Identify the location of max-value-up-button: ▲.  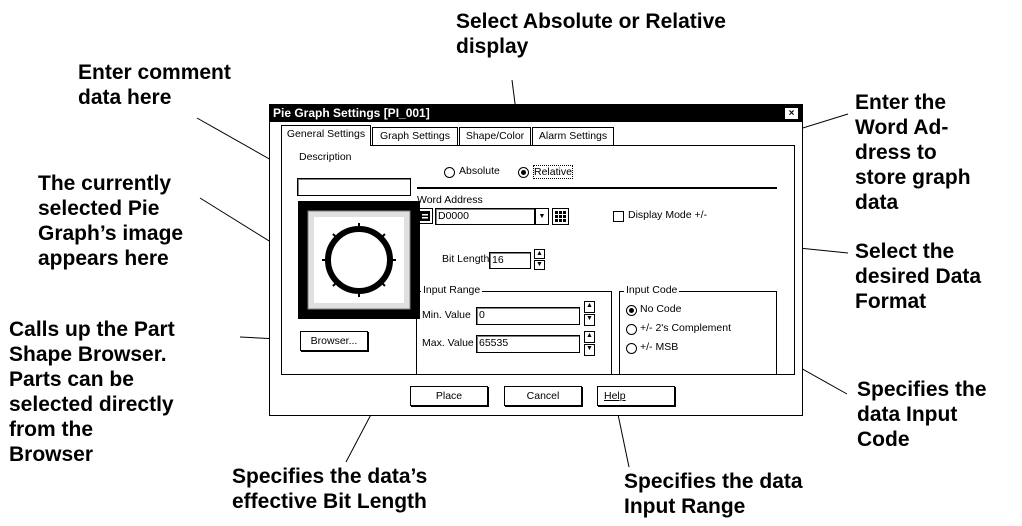
(589, 337).